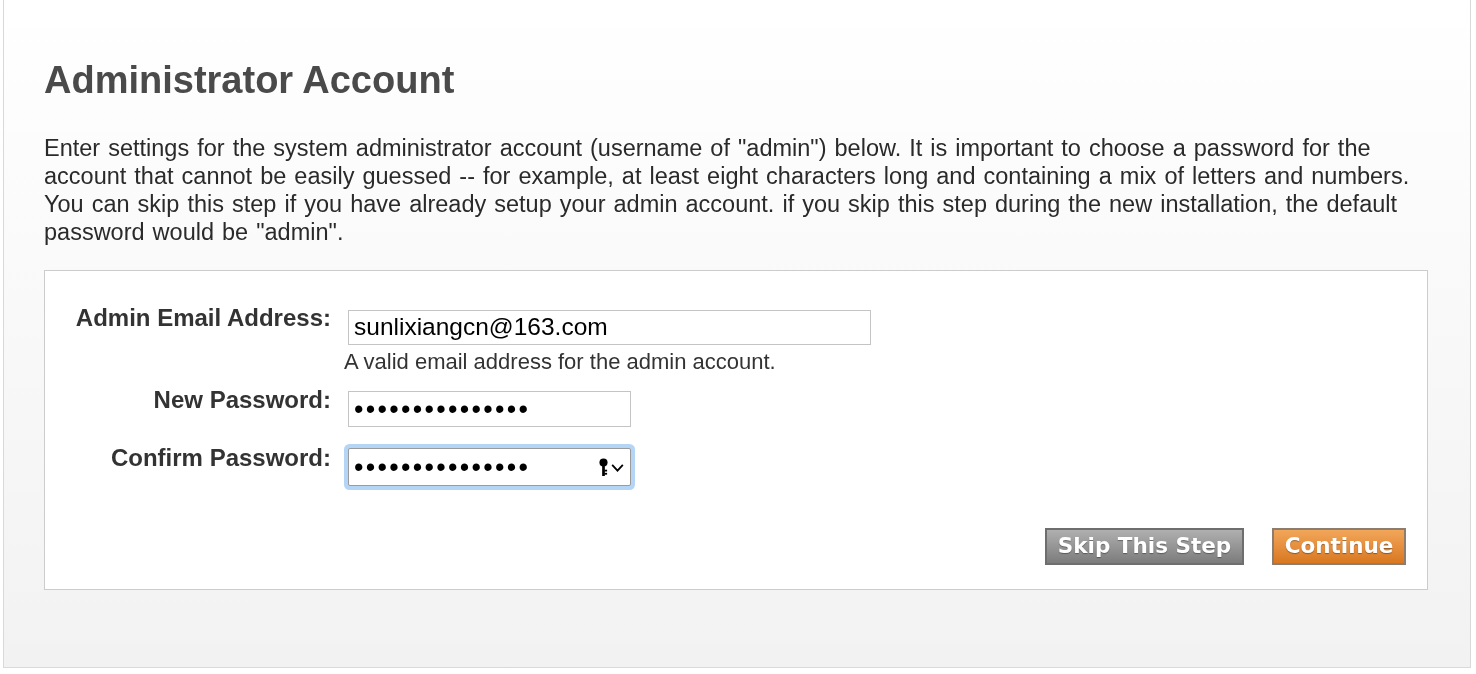  Describe the element at coordinates (242, 399) in the screenshot. I see `field-label: New Password:` at that location.